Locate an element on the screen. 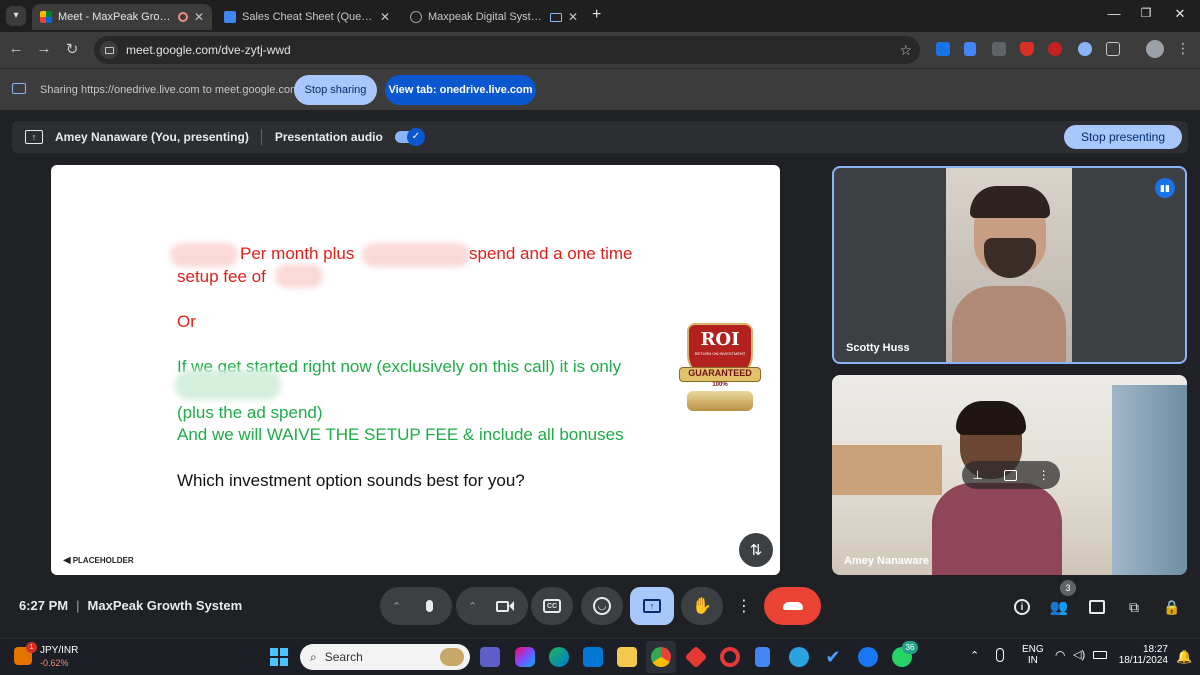 This screenshot has height=675, width=1200. system-clock: 18:27 18/11/2024 is located at coordinates (1142, 655).